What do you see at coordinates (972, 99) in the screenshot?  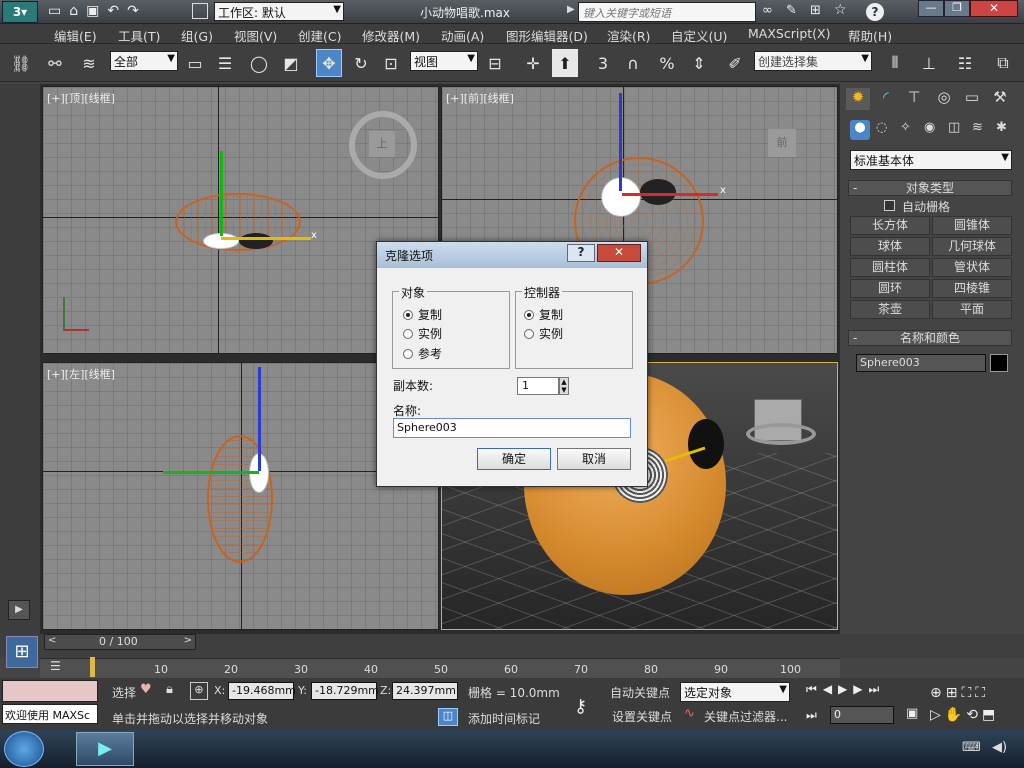 I see `cmd-tab-display-icon: ▭` at bounding box center [972, 99].